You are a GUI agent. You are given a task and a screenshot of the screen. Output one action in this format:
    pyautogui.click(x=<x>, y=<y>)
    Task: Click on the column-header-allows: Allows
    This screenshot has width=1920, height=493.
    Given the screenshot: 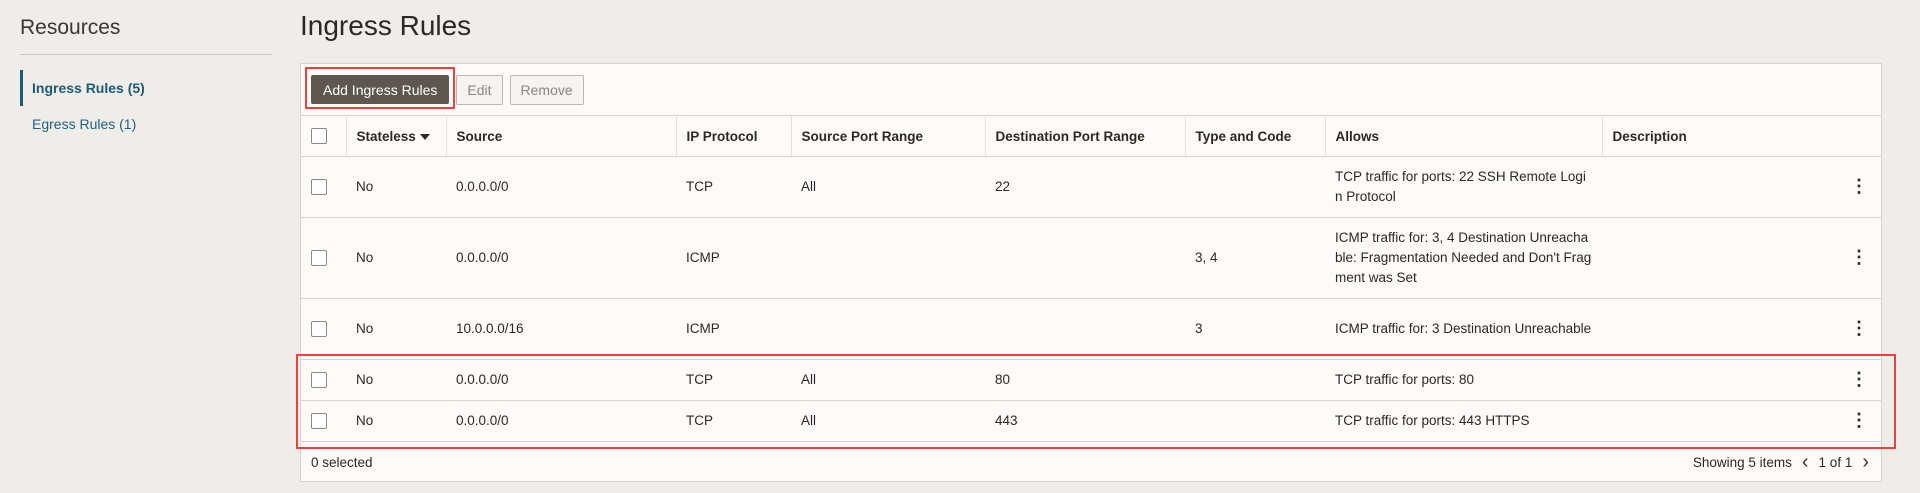 What is the action you would take?
    pyautogui.click(x=1464, y=136)
    